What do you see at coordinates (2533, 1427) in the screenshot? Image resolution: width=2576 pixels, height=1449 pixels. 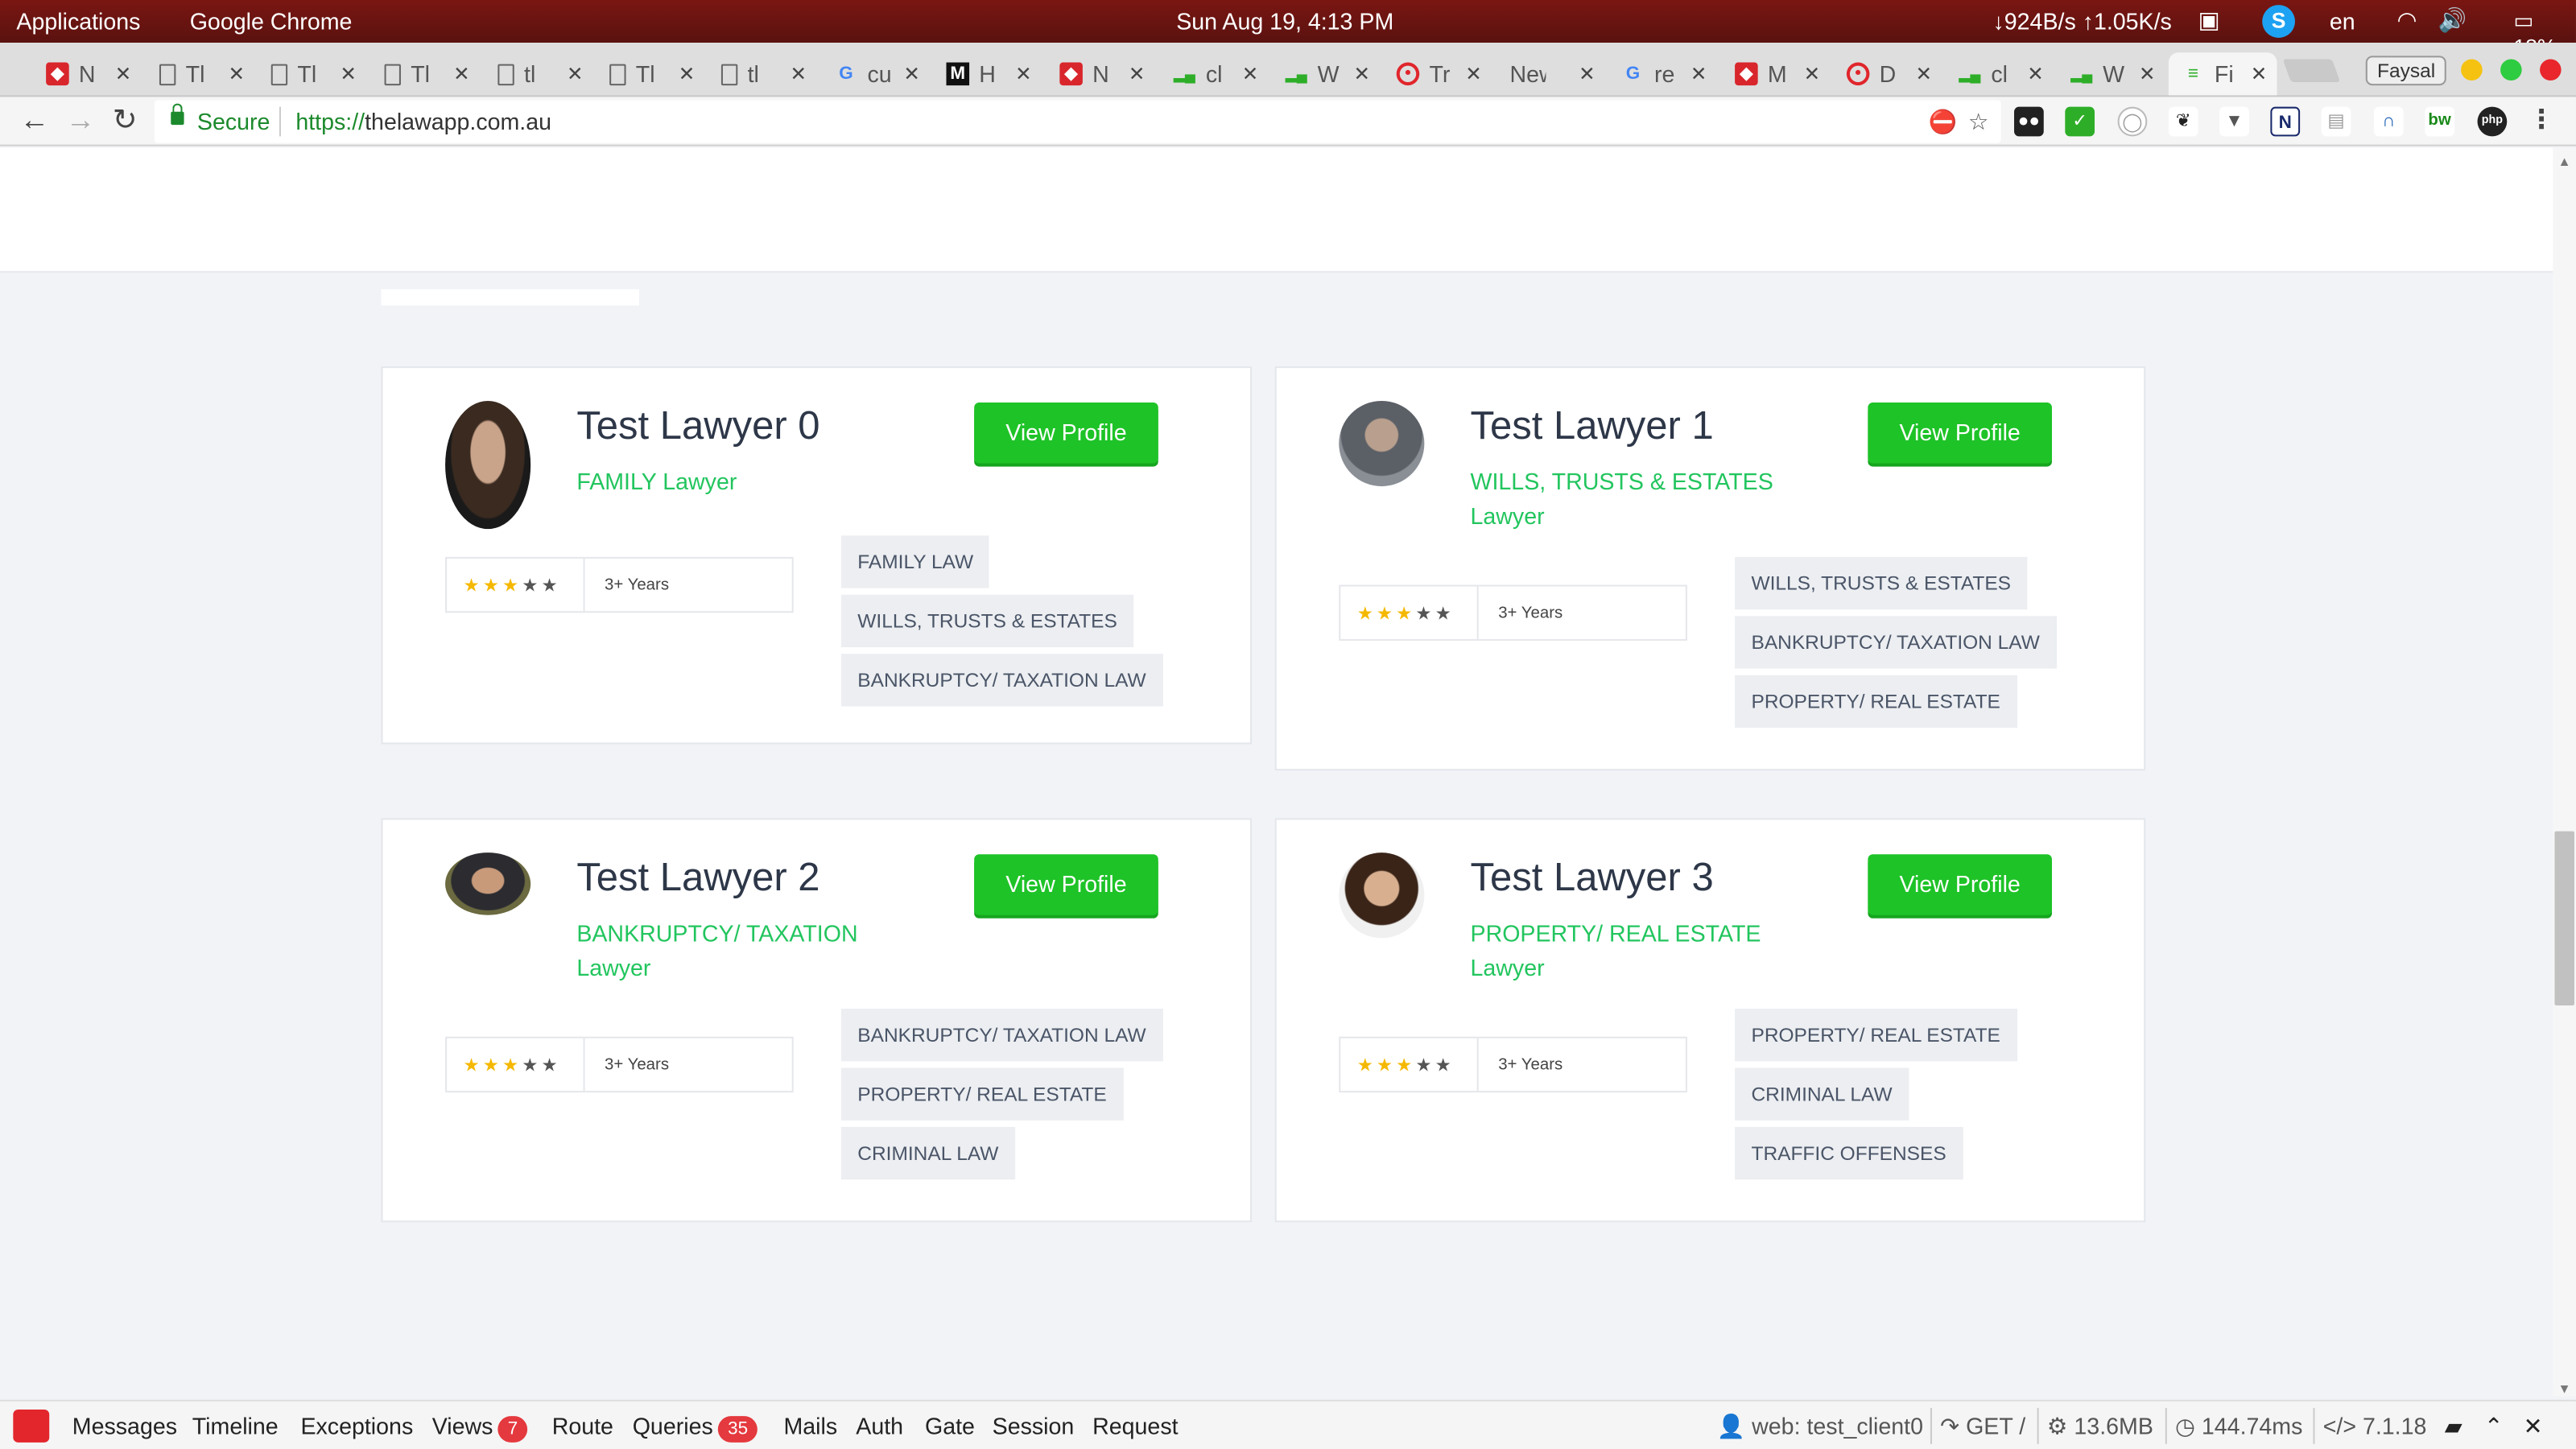 I see `close-debugbar-icon: ✕` at bounding box center [2533, 1427].